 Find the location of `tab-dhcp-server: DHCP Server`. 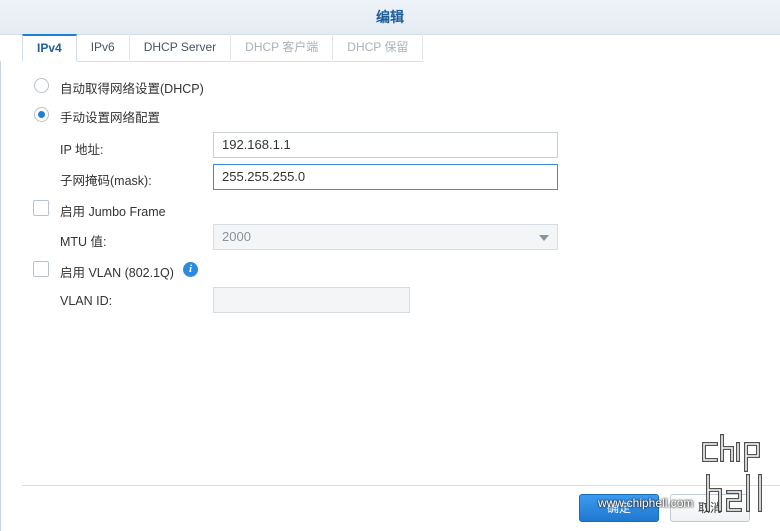

tab-dhcp-server: DHCP Server is located at coordinates (181, 47).